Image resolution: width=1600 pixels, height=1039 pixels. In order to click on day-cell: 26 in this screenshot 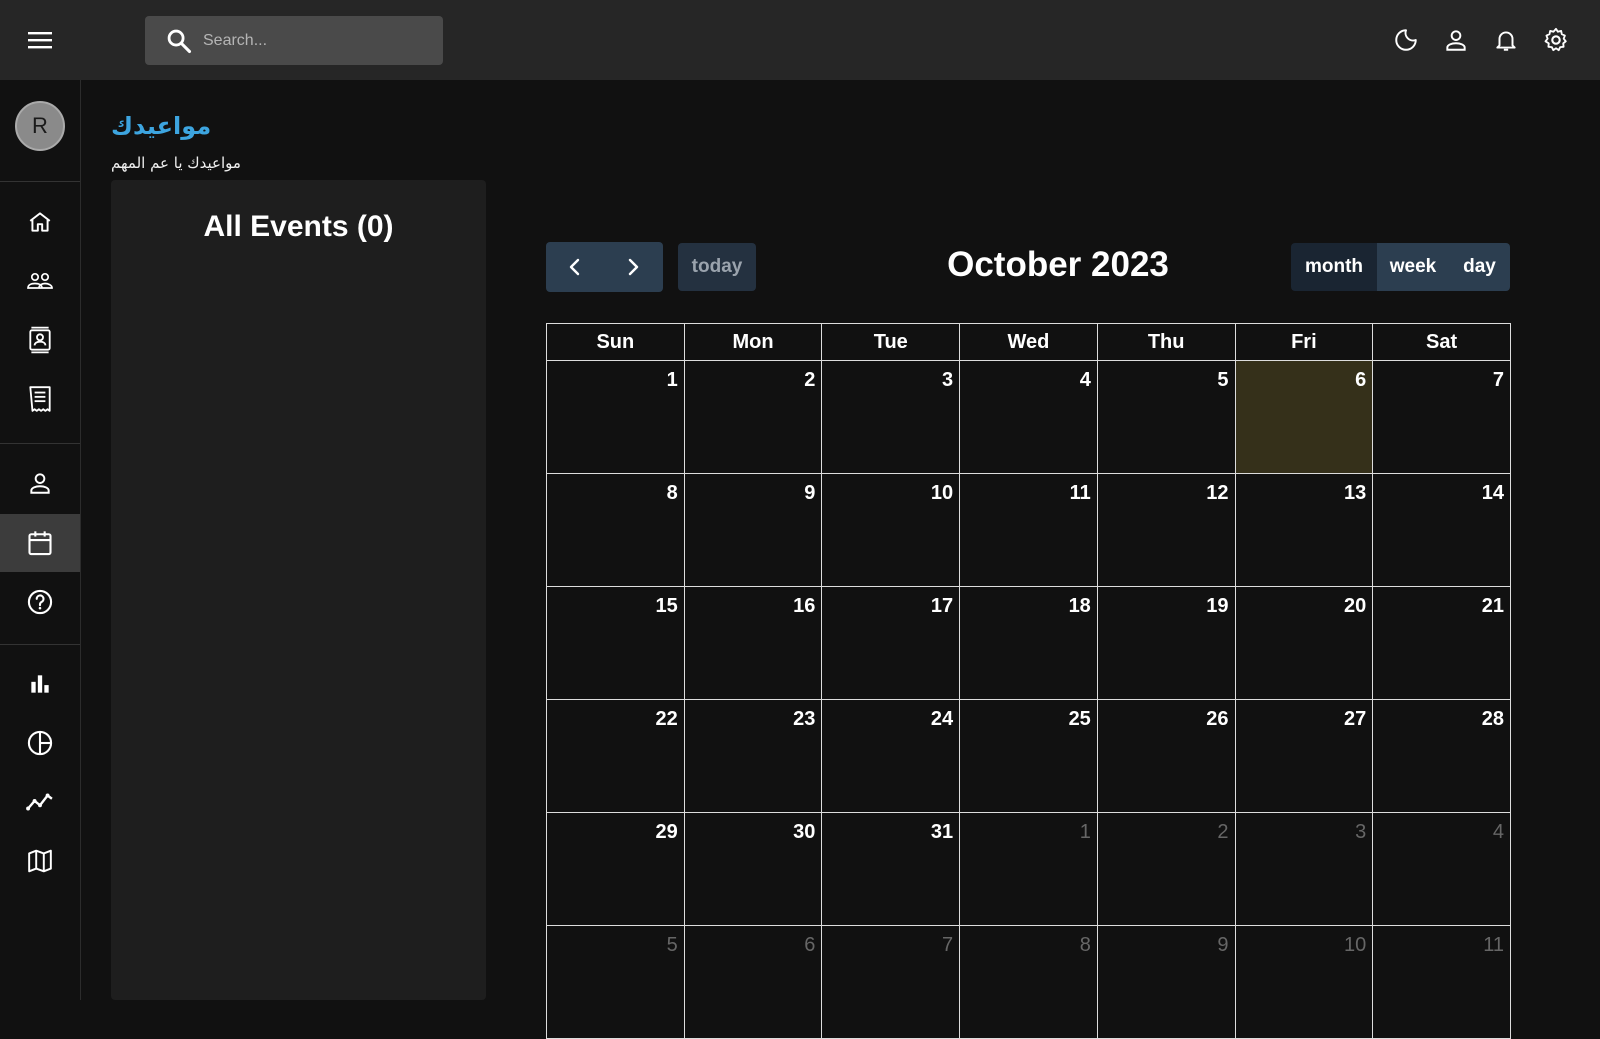, I will do `click(1166, 756)`.